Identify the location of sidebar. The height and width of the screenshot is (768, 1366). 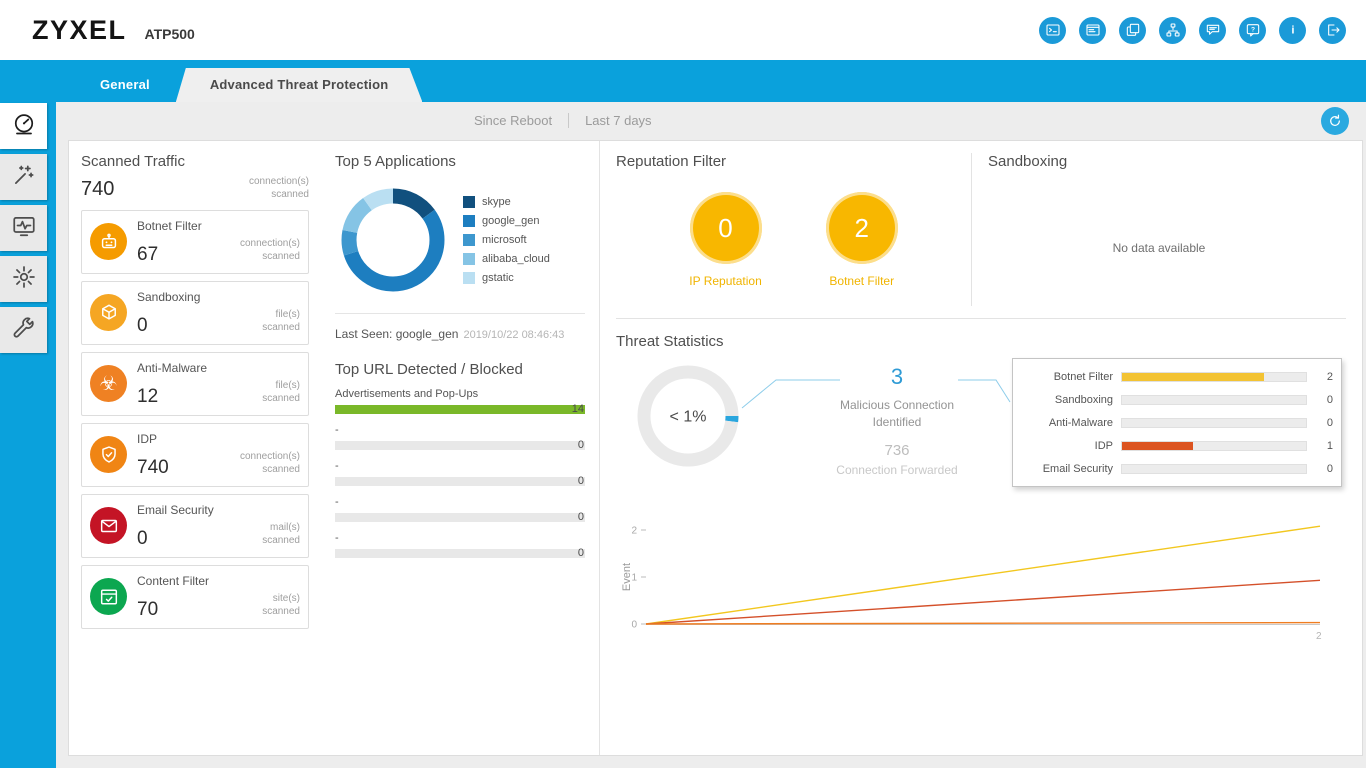
(28, 435).